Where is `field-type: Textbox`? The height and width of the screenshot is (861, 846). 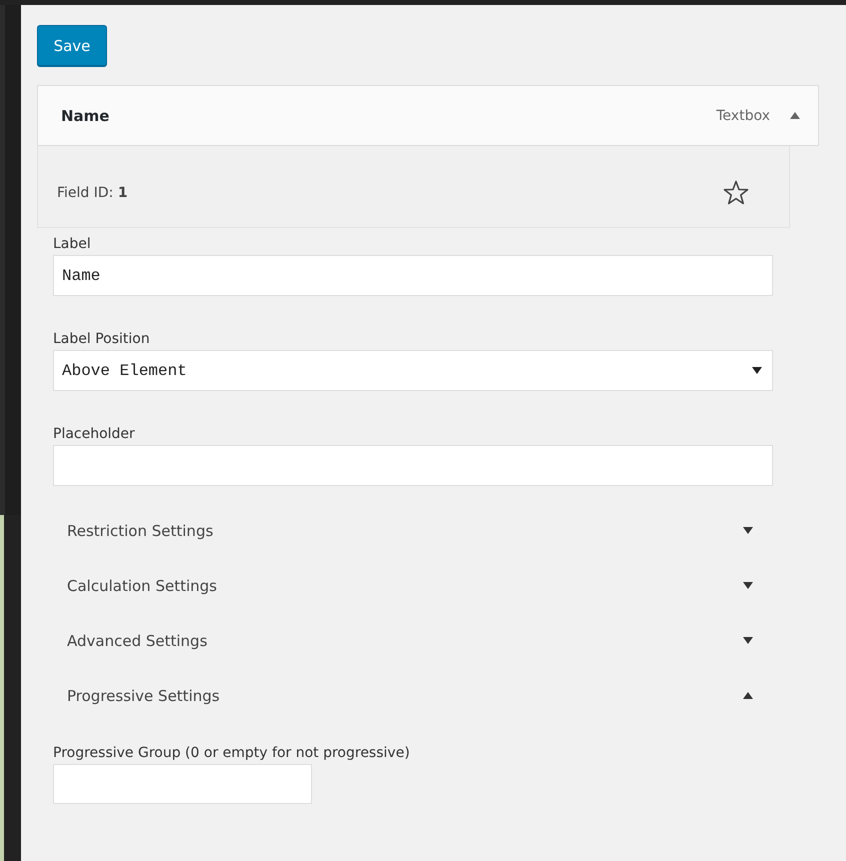
field-type: Textbox is located at coordinates (743, 116).